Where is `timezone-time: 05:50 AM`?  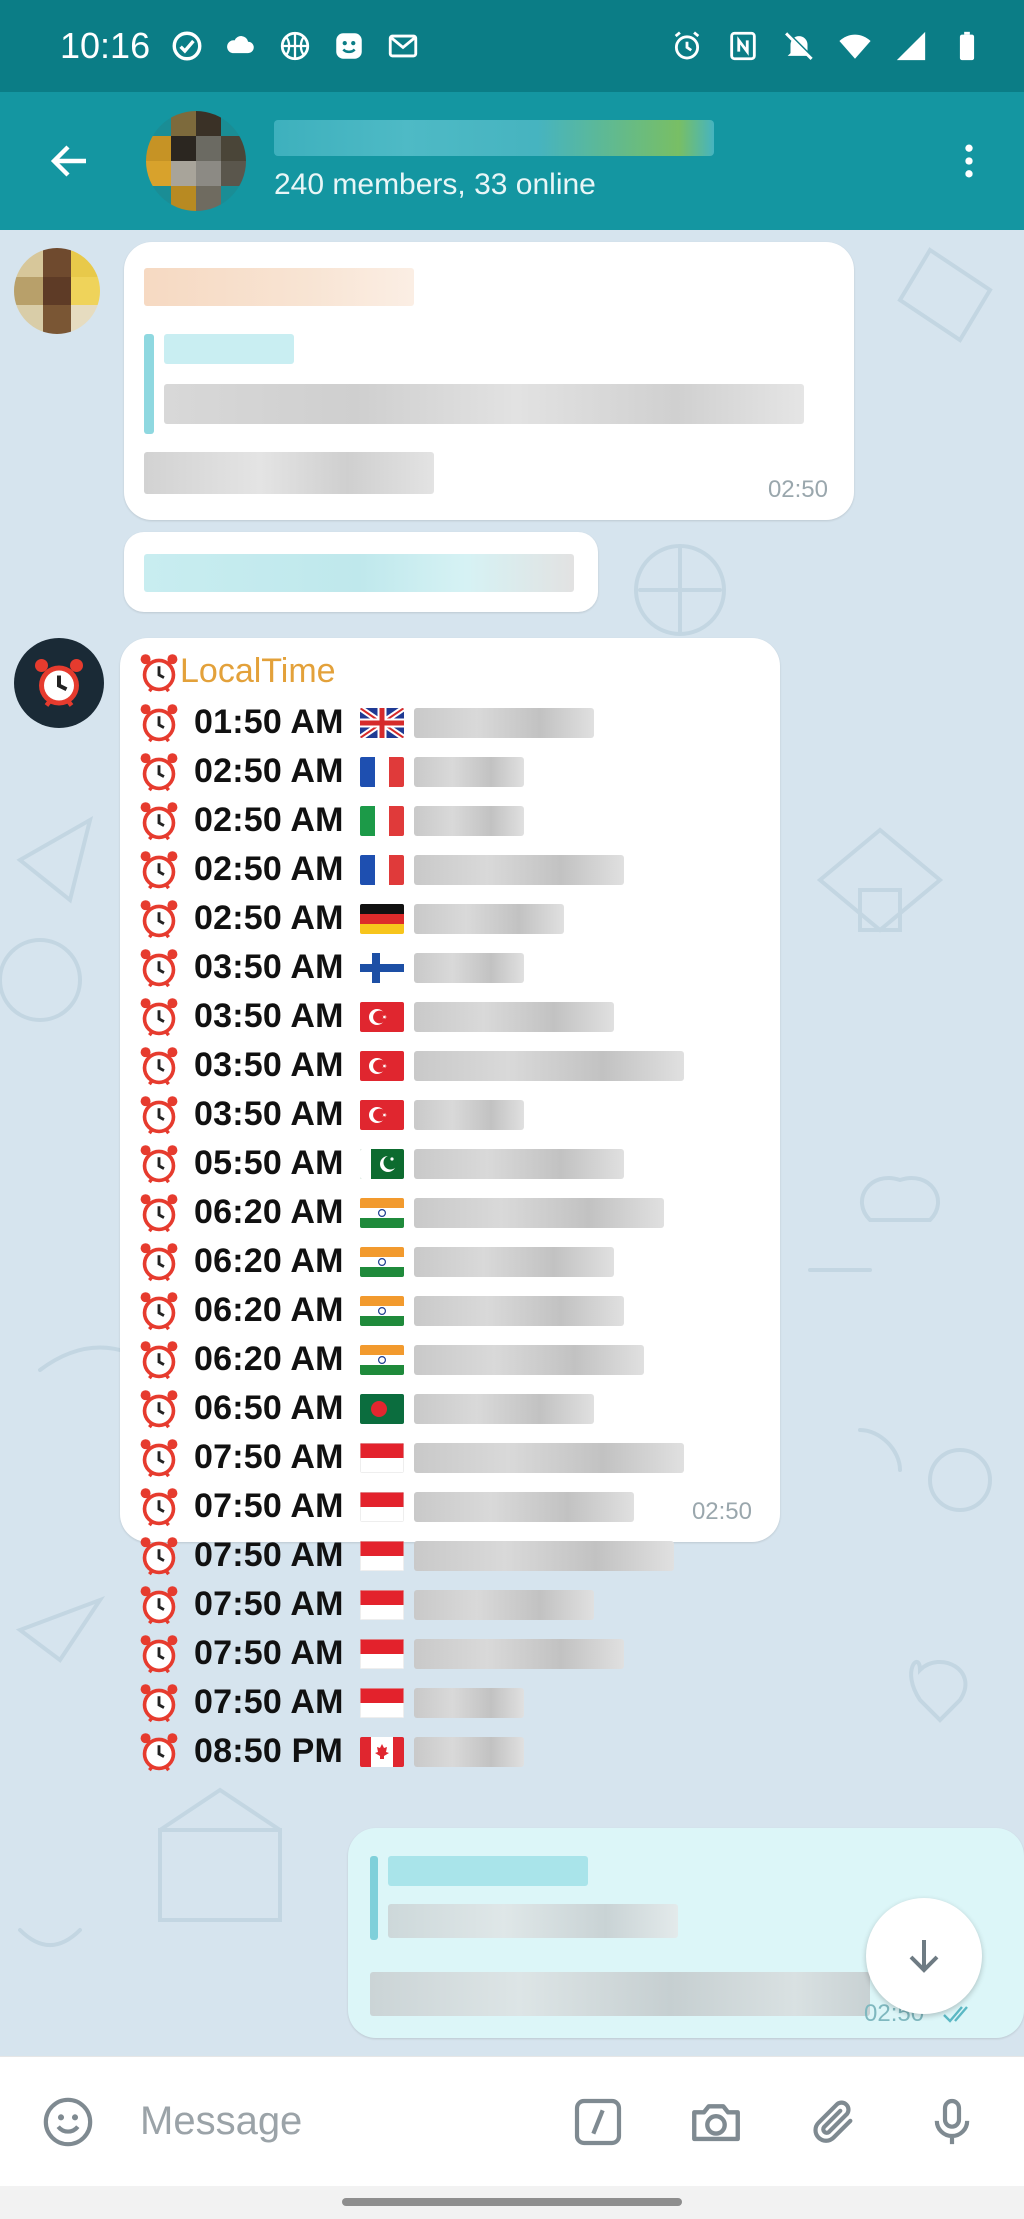
timezone-time: 05:50 AM is located at coordinates (269, 1163).